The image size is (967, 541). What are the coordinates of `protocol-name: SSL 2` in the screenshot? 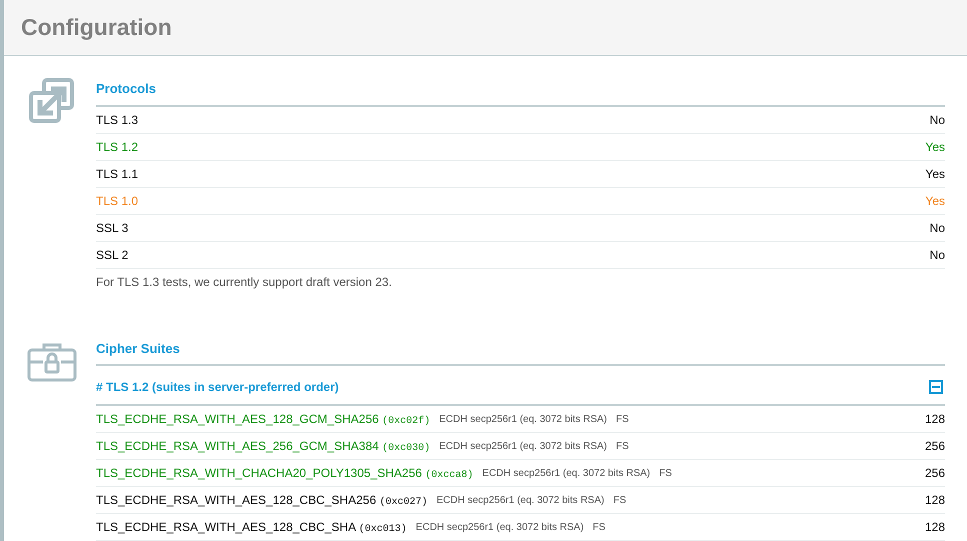 It's located at (112, 255).